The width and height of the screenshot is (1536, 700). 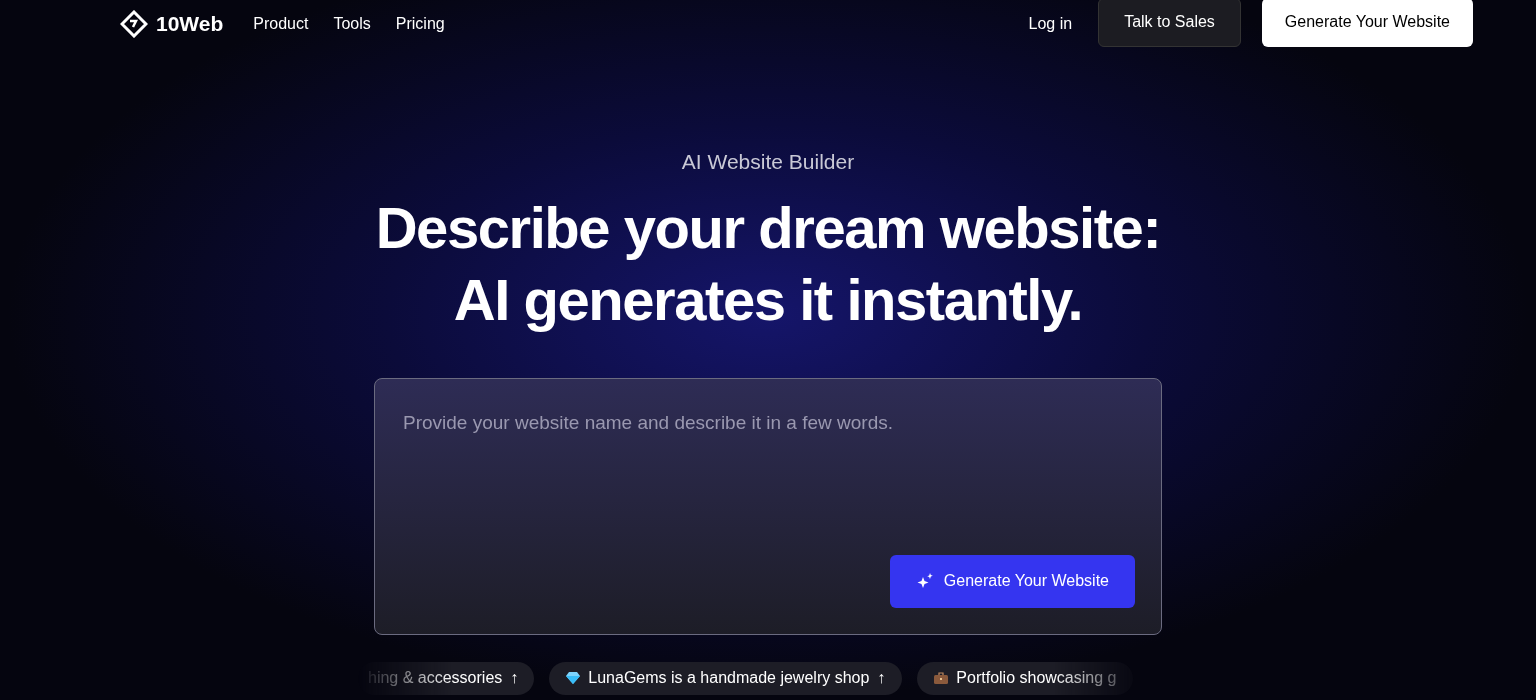 I want to click on generate-website-button: Generate Your Website, so click(x=1367, y=23).